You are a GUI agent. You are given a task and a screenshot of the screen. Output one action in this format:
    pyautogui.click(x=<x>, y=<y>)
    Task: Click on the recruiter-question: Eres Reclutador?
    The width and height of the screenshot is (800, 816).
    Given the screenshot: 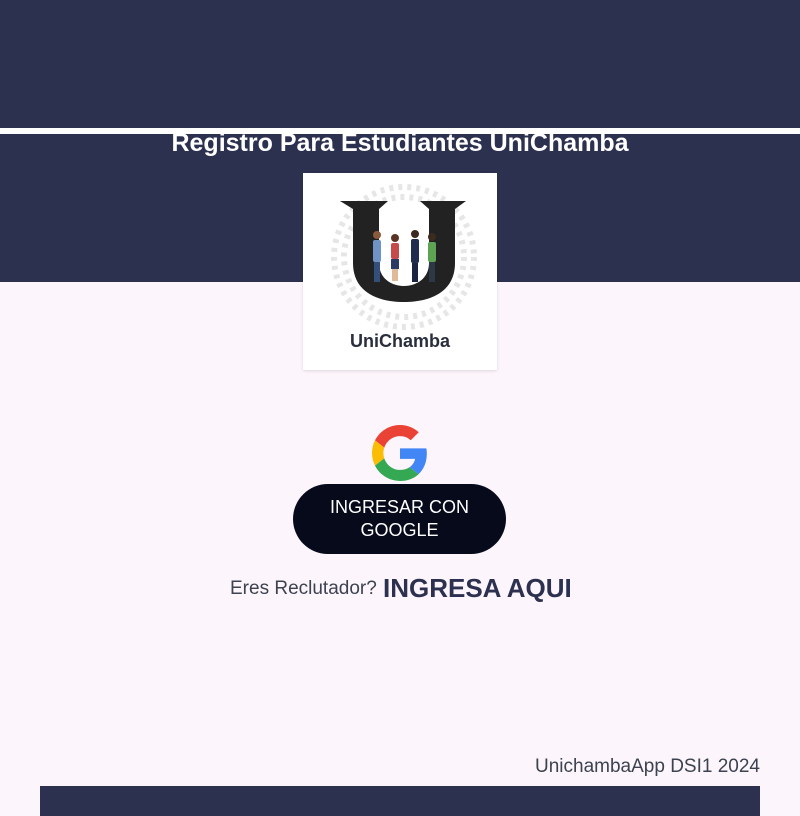 What is the action you would take?
    pyautogui.click(x=303, y=588)
    